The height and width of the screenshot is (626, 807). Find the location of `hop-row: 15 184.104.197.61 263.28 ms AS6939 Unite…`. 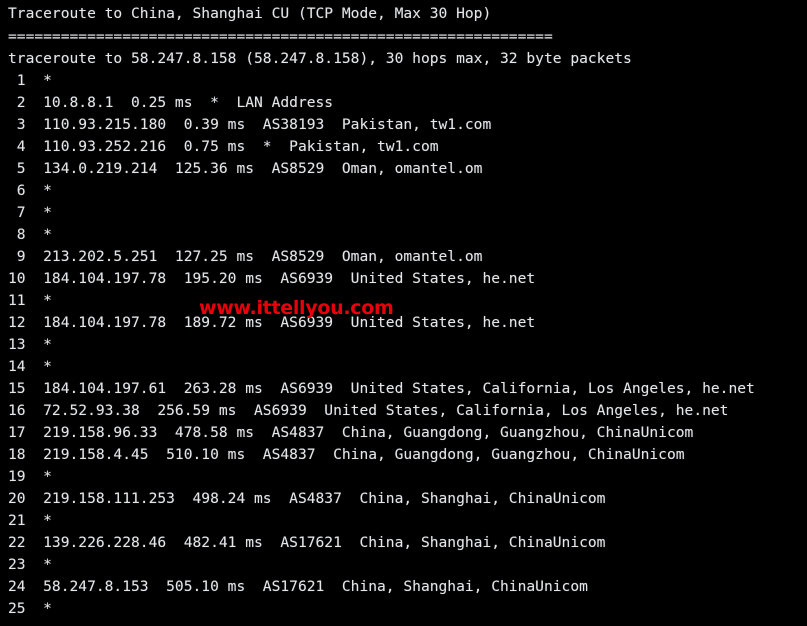

hop-row: 15 184.104.197.61 263.28 ms AS6939 Unite… is located at coordinates (381, 388).